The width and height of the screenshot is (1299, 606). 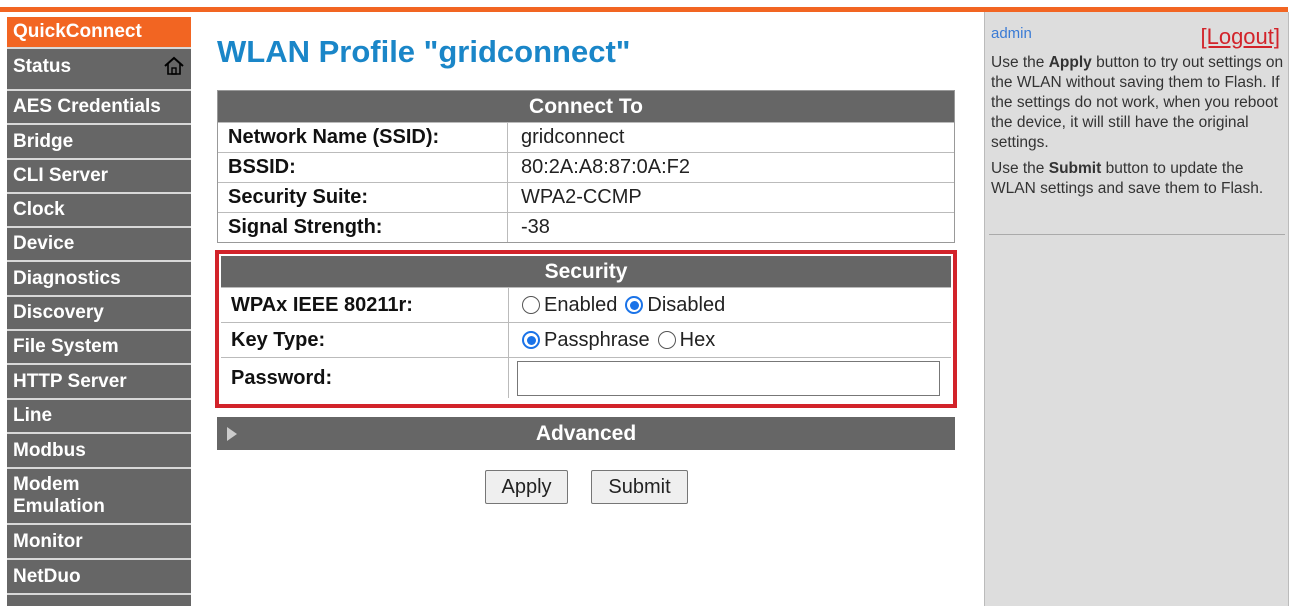 I want to click on home-icon, so click(x=174, y=66).